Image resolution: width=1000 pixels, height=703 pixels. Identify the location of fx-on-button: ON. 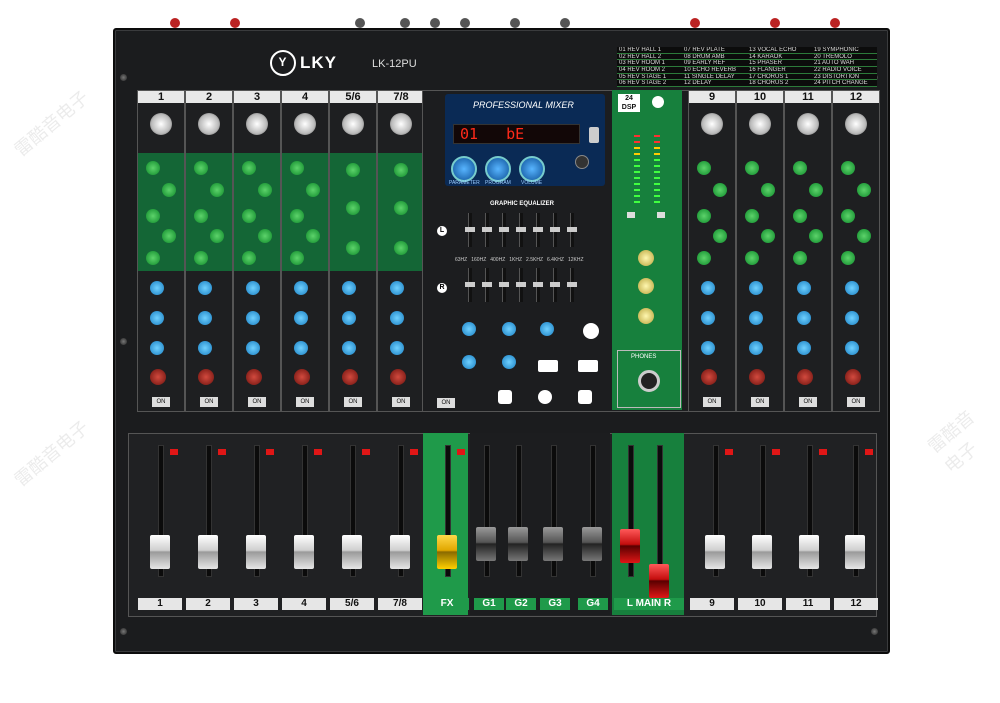
(446, 403).